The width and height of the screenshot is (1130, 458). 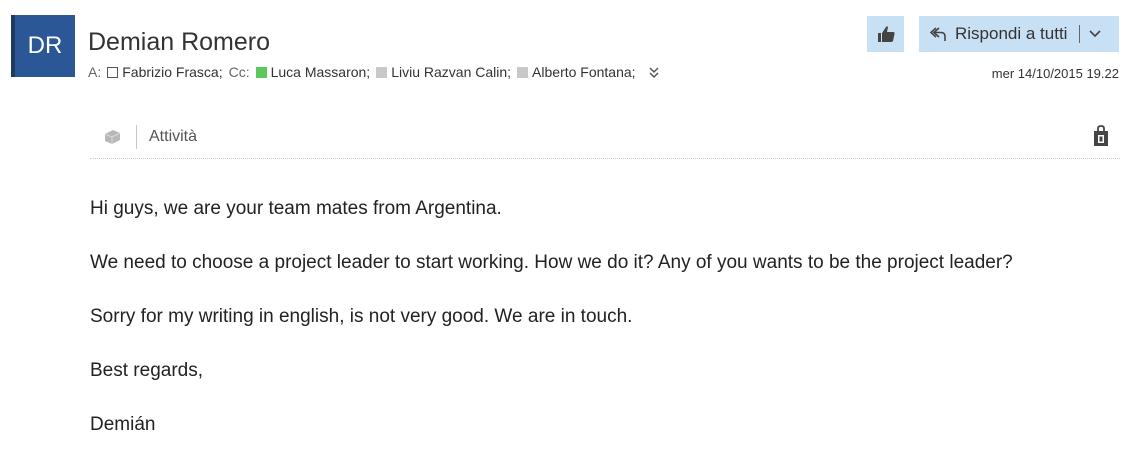 What do you see at coordinates (239, 72) in the screenshot?
I see `cc-label: Cc:` at bounding box center [239, 72].